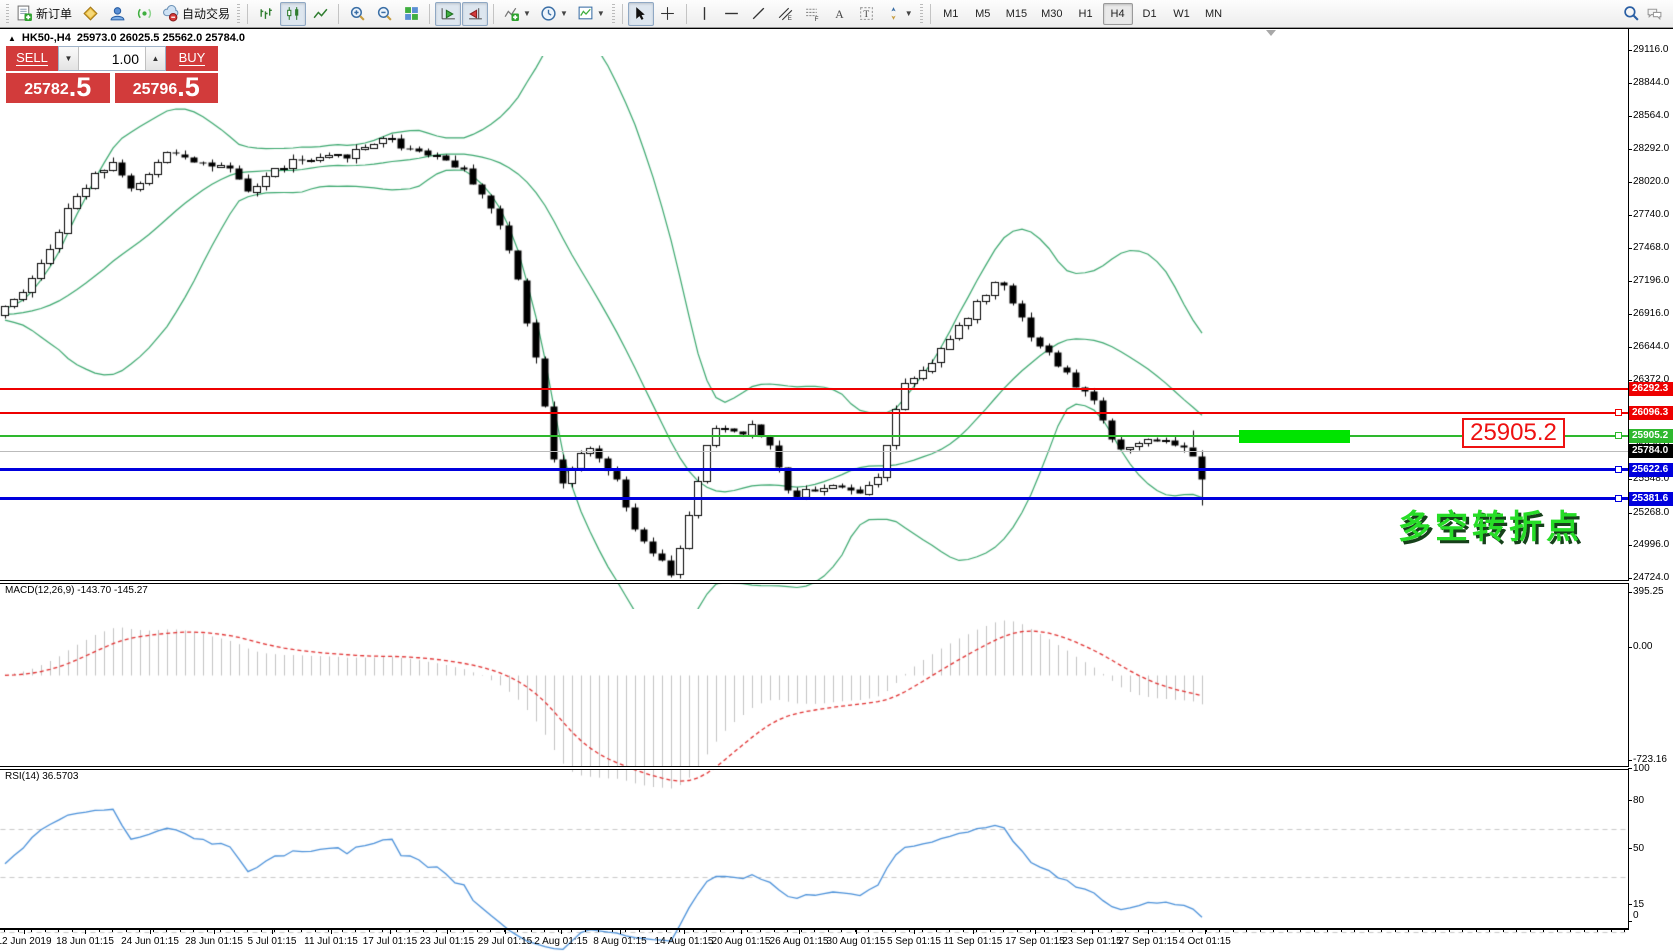 This screenshot has height=951, width=1673. What do you see at coordinates (475, 13) in the screenshot?
I see `chart-shift-button` at bounding box center [475, 13].